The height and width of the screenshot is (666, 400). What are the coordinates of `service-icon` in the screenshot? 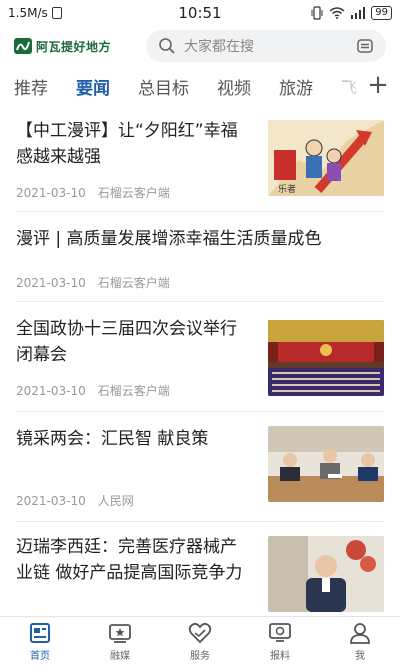 It's located at (200, 632).